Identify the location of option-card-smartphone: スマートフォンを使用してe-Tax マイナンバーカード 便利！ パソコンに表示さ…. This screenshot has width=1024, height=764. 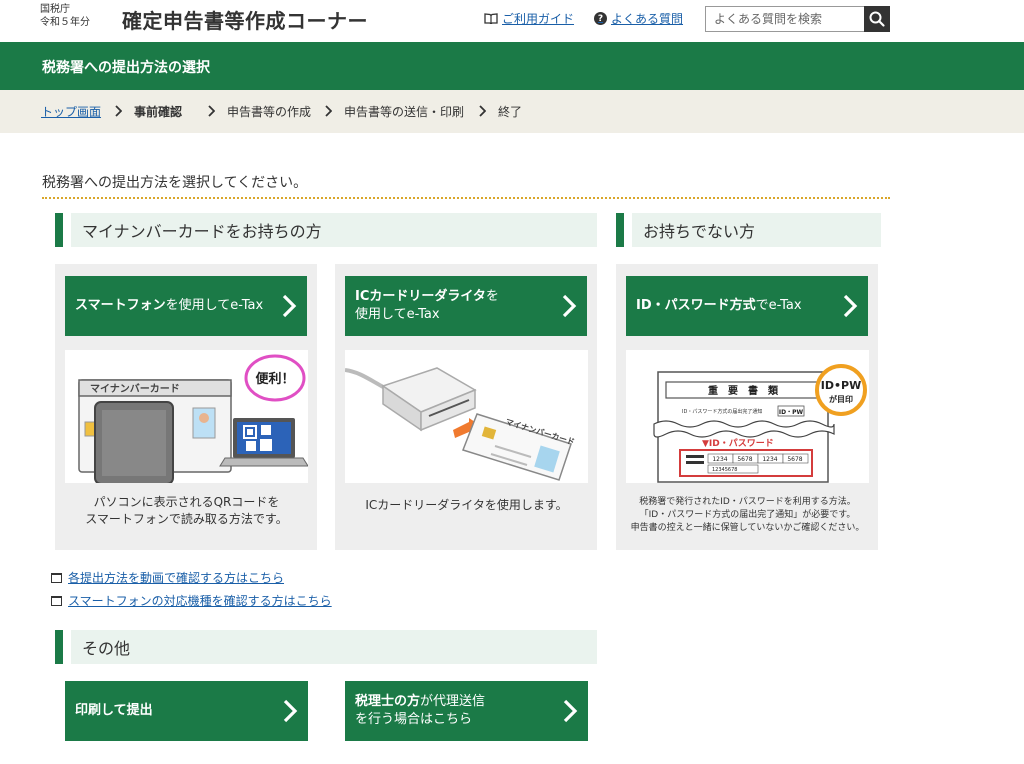
(186, 407).